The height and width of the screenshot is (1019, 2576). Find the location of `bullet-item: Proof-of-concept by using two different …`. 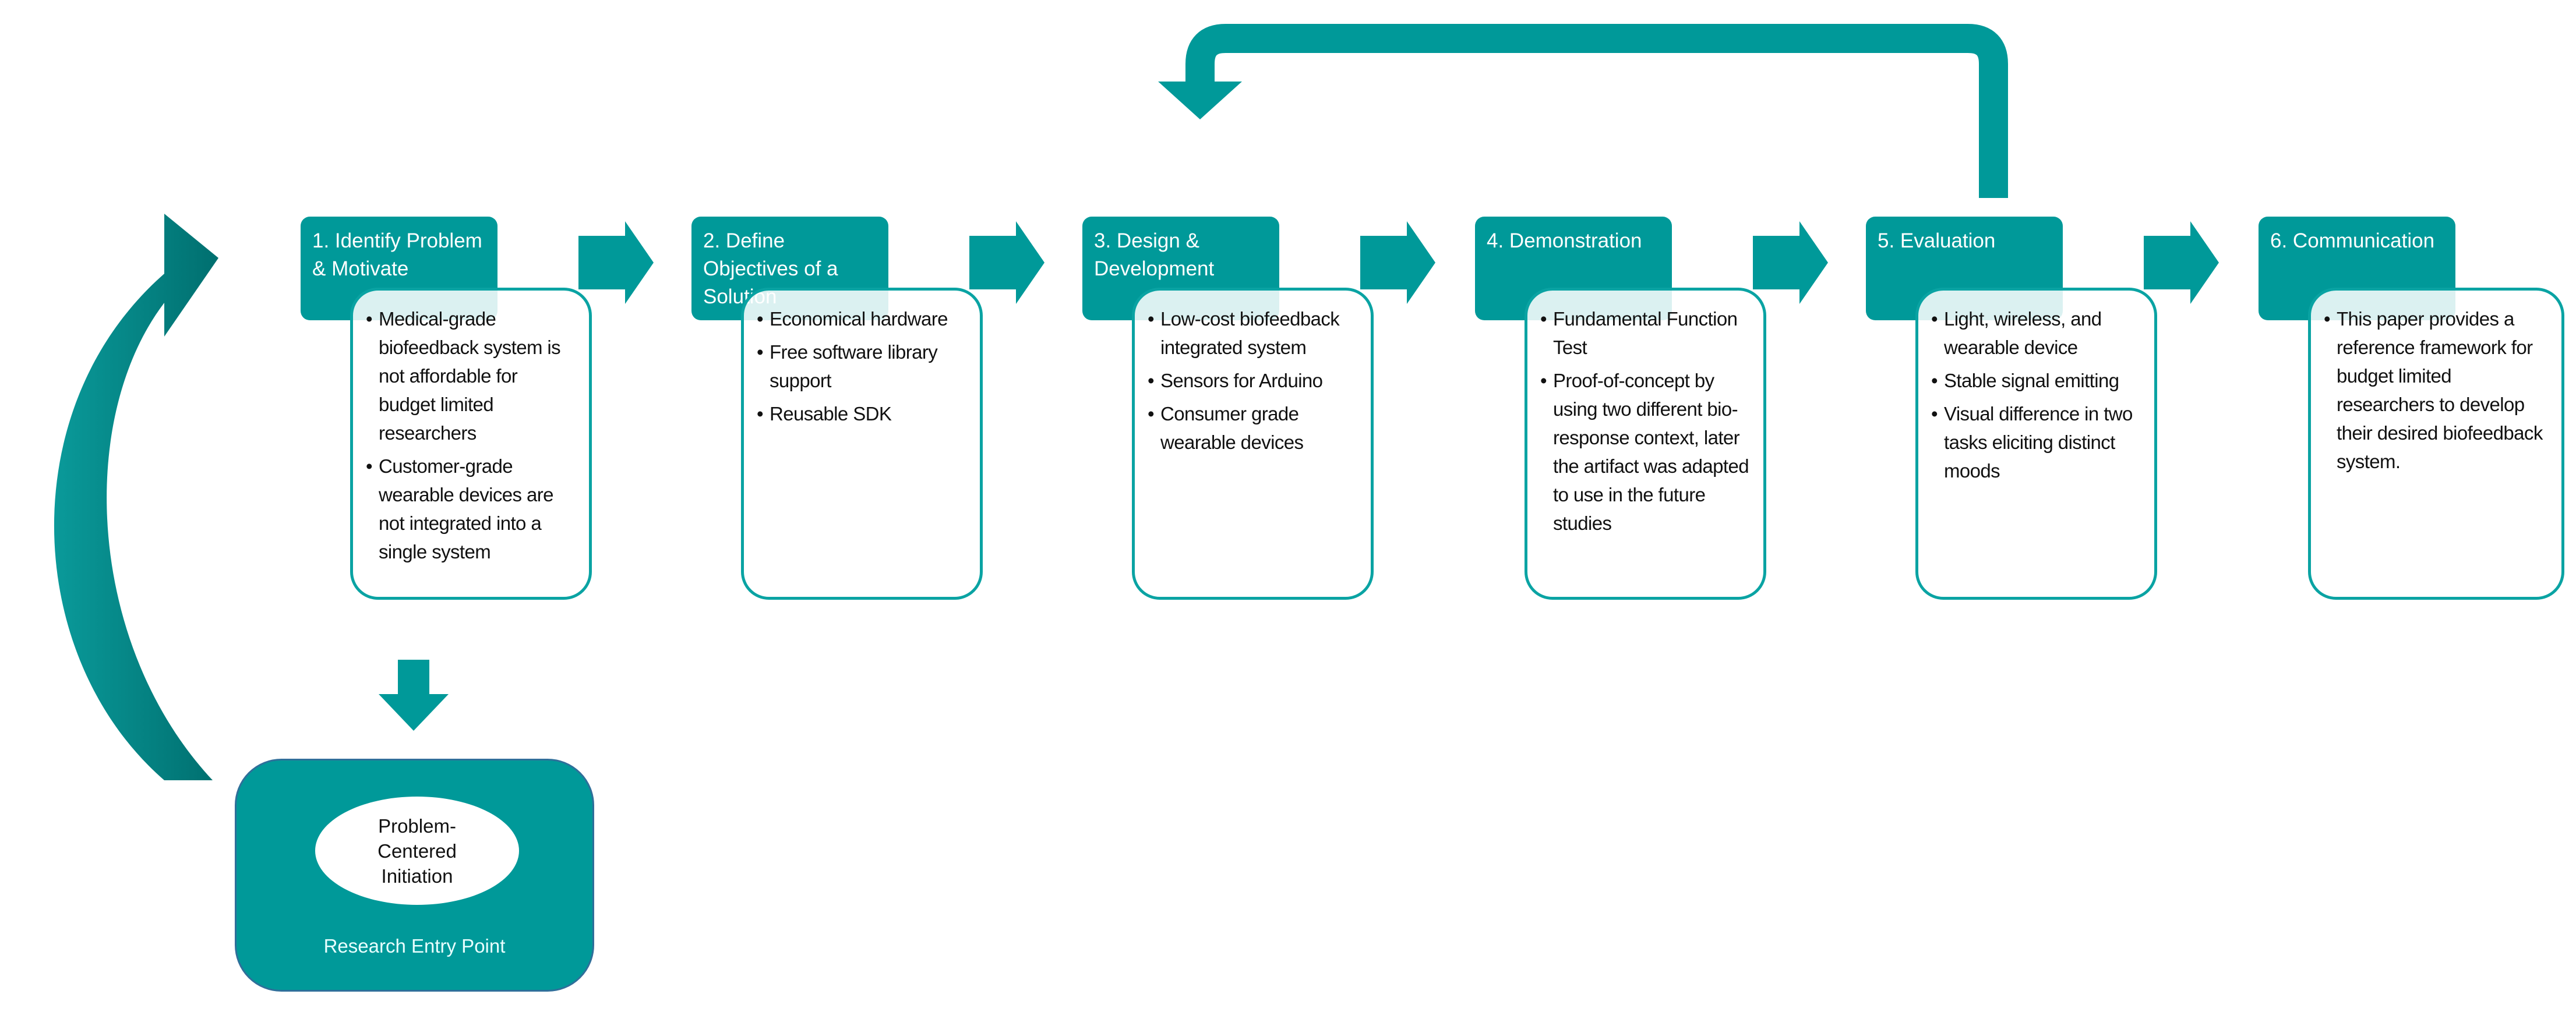

bullet-item: Proof-of-concept by using two different … is located at coordinates (1646, 451).